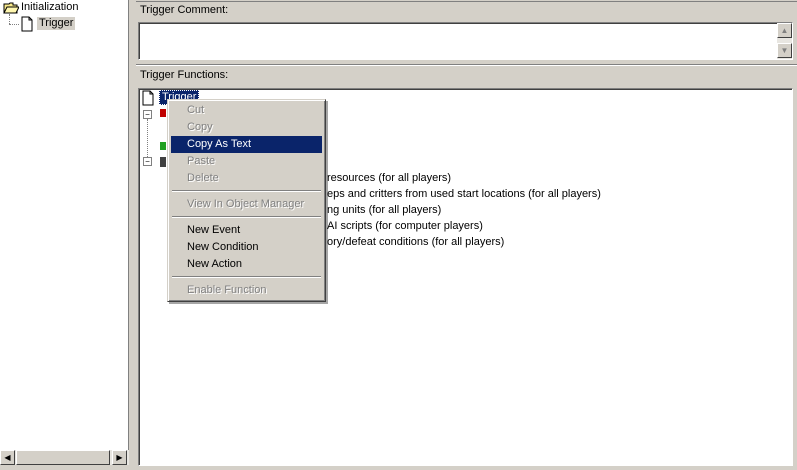 This screenshot has height=470, width=797. I want to click on menu-item-delete: Delete, so click(246, 178).